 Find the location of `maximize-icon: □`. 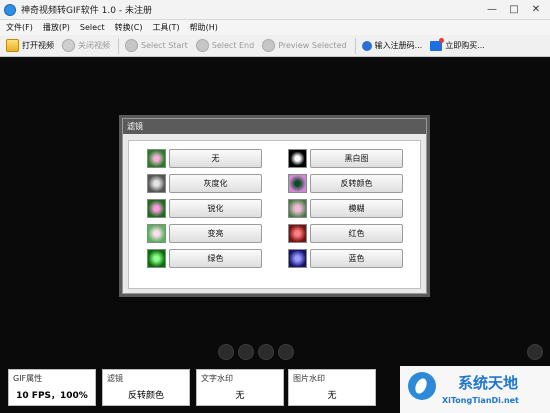

maximize-icon: □ is located at coordinates (514, 9).